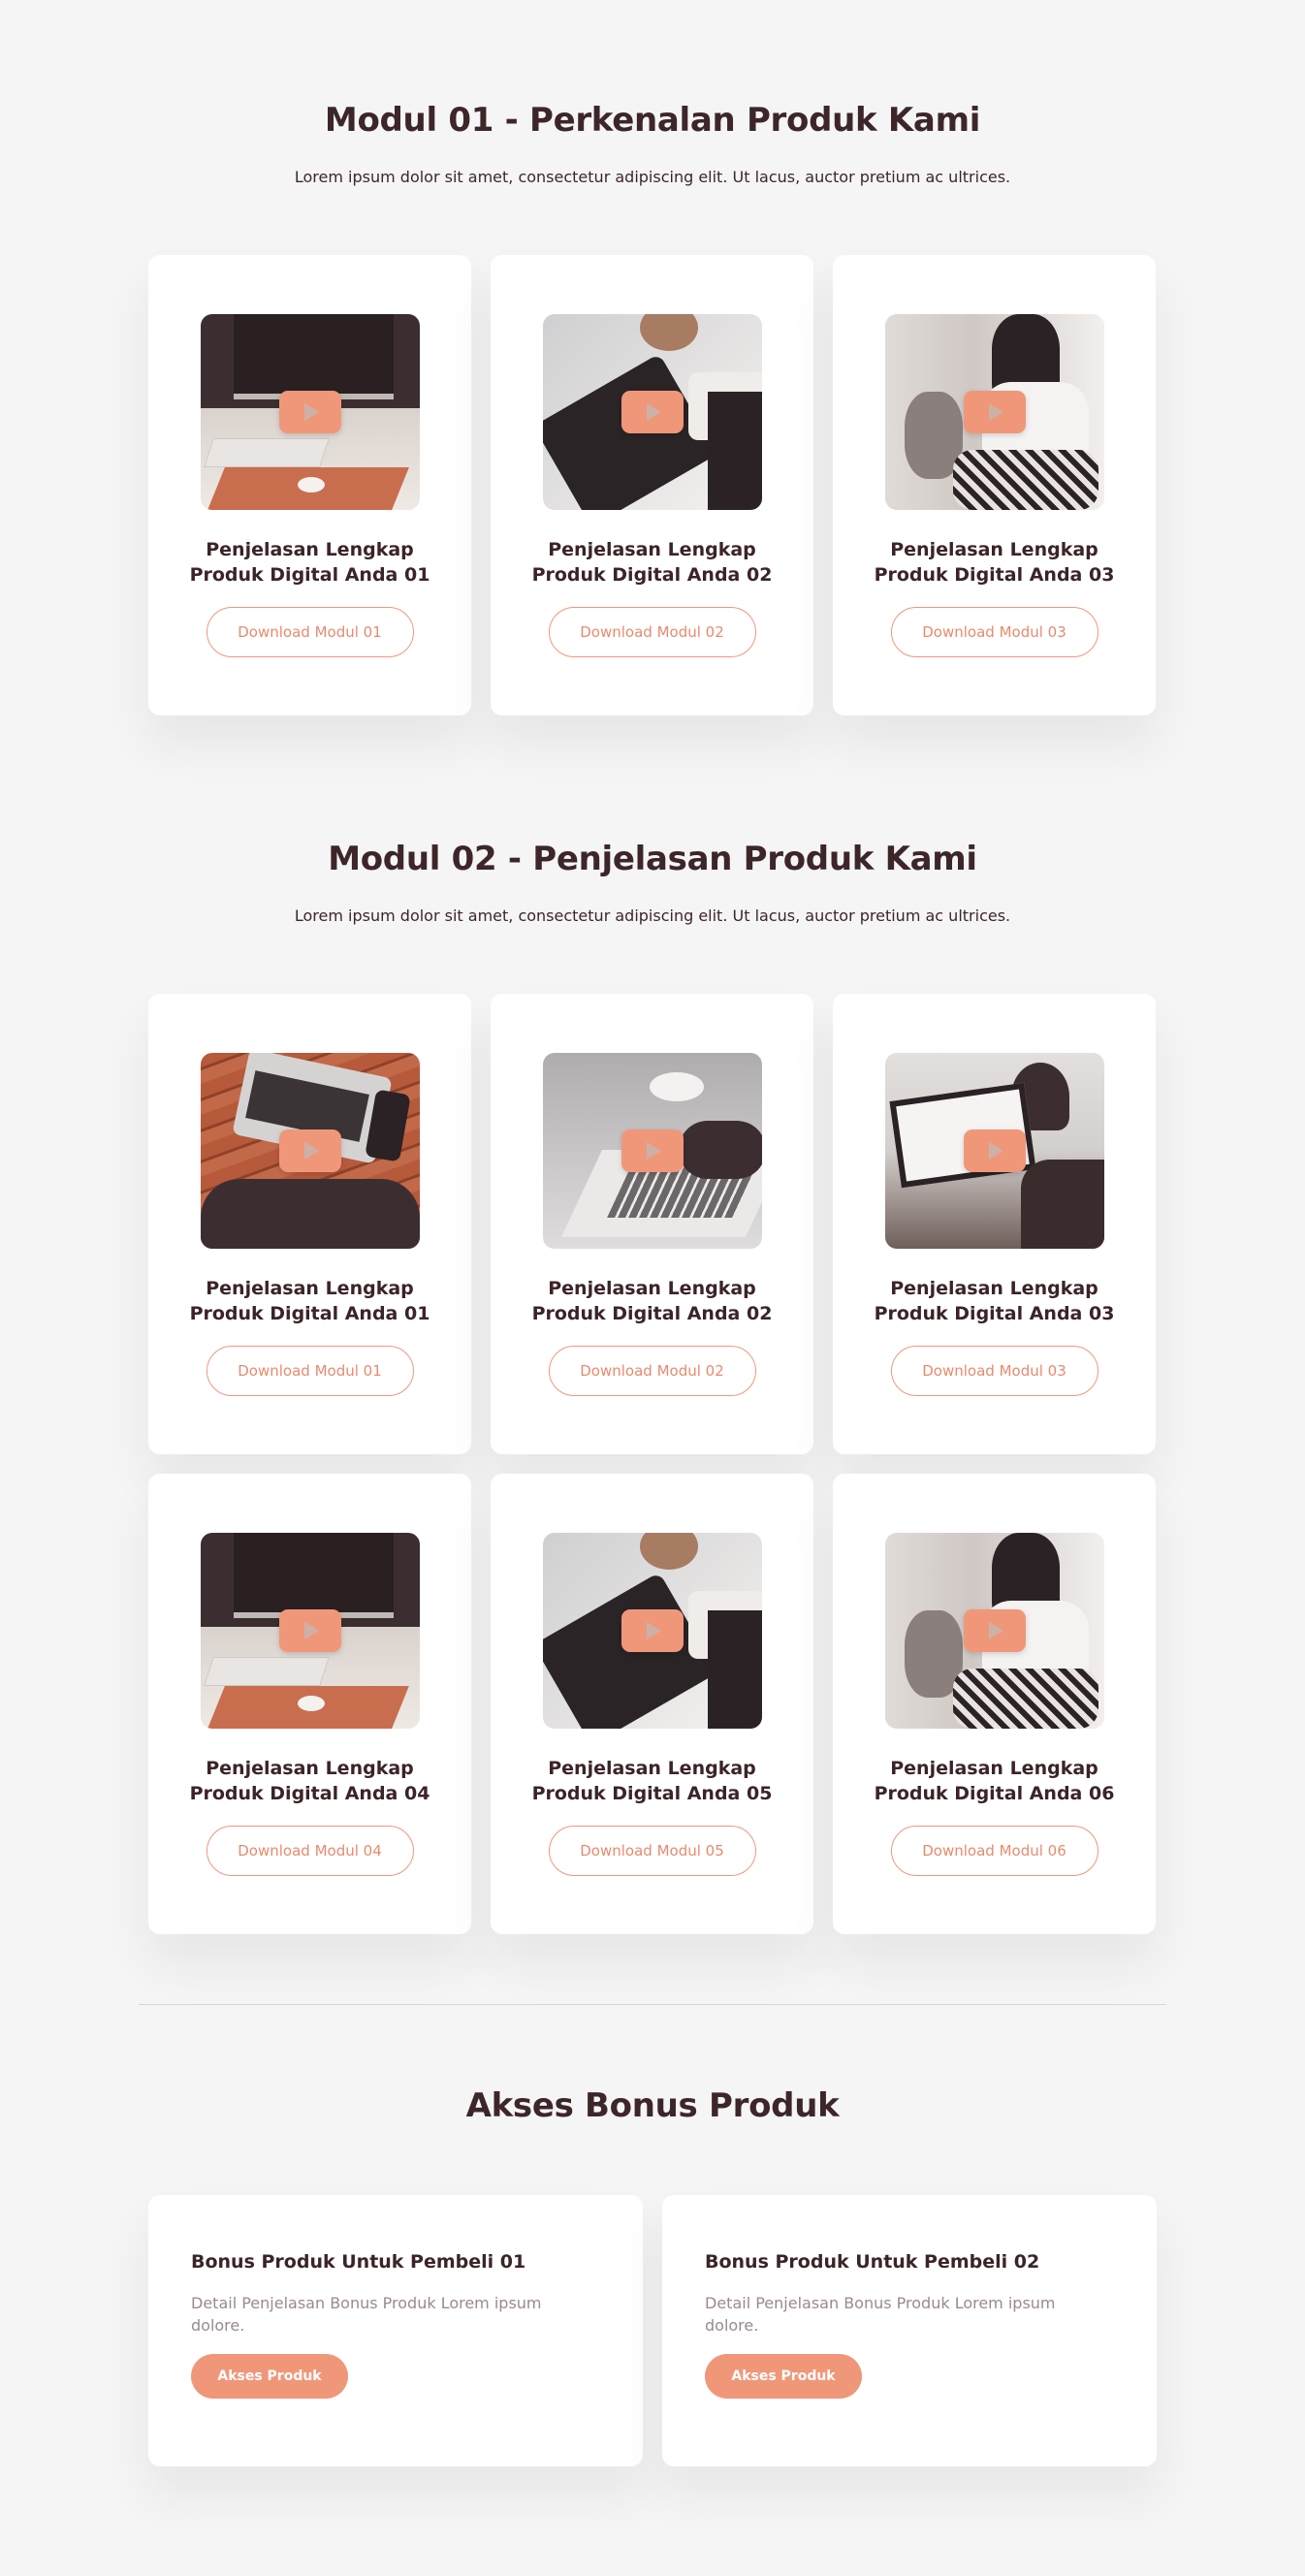  What do you see at coordinates (652, 1851) in the screenshot?
I see `download-modul-05-button: Download Modul 05` at bounding box center [652, 1851].